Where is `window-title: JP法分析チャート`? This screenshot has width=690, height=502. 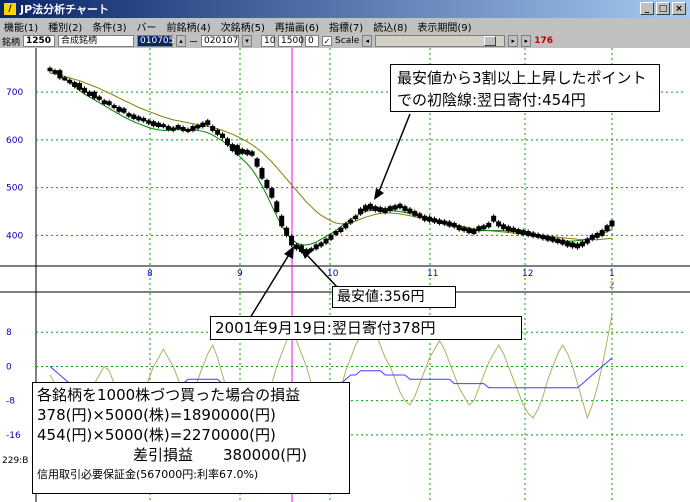 window-title: JP法分析チャート is located at coordinates (65, 9).